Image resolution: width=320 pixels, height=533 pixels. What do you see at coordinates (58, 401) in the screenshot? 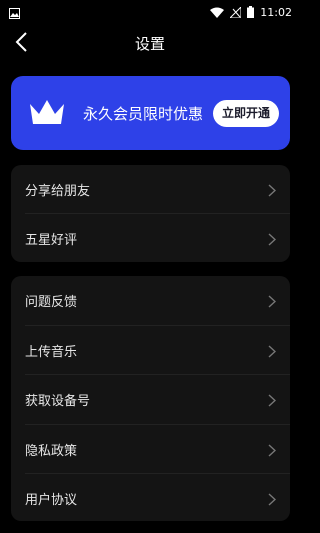
I see `list-item-label: 获取设备号` at bounding box center [58, 401].